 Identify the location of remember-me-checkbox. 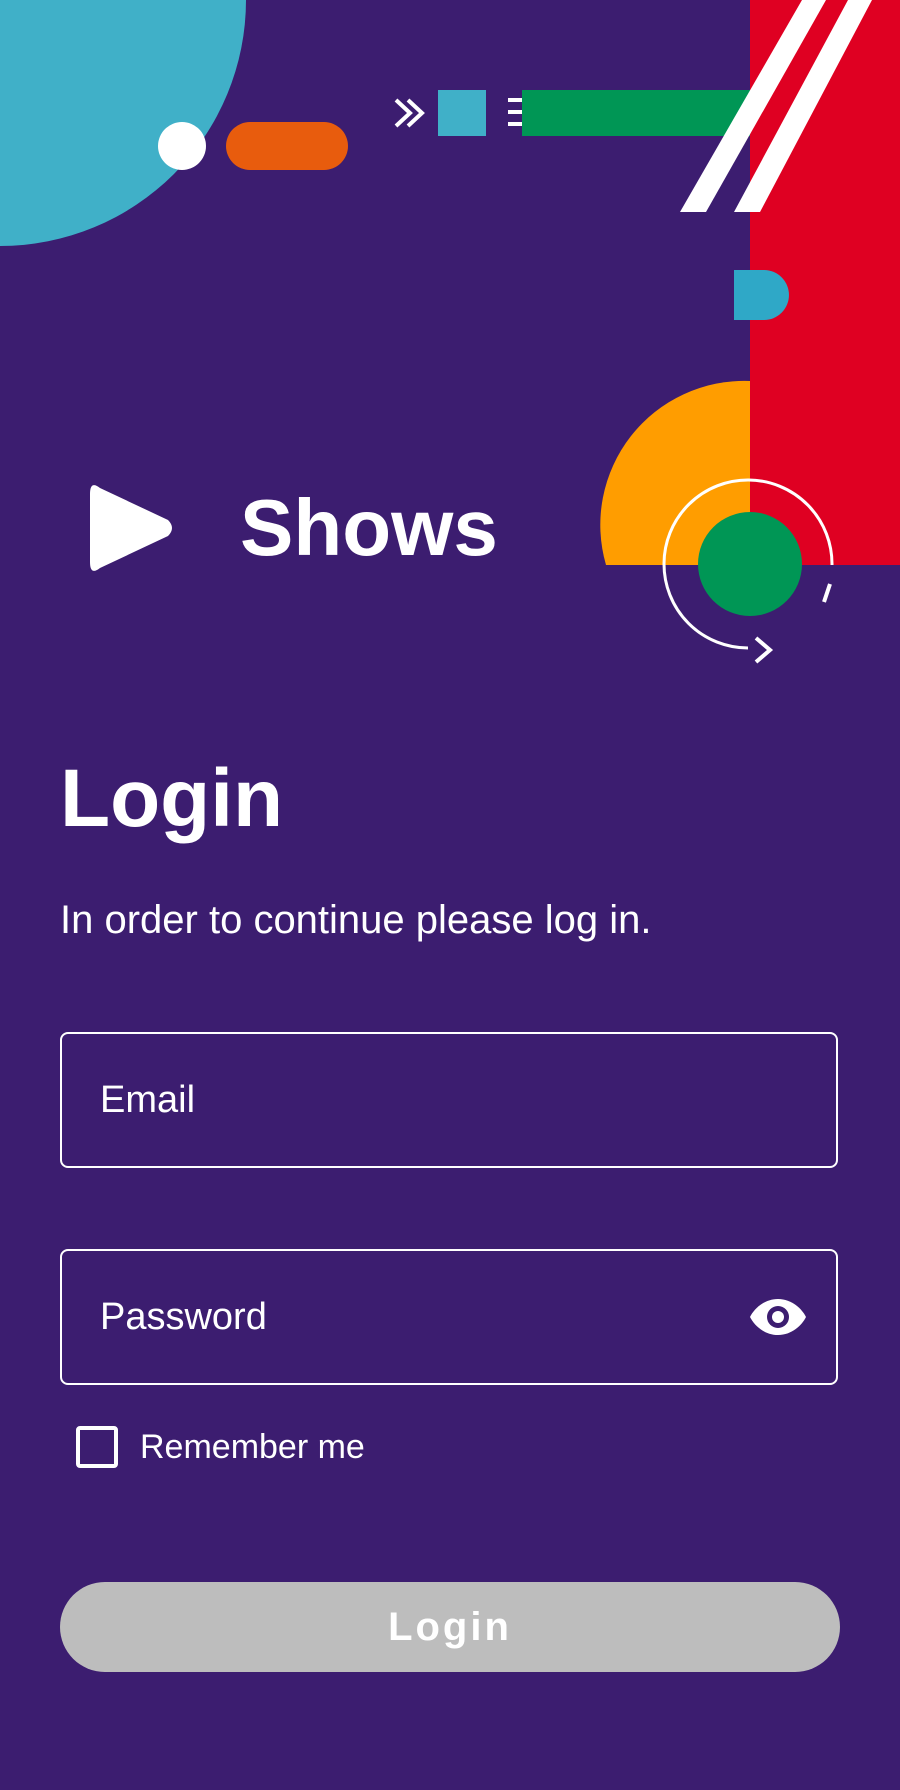
(97, 1447).